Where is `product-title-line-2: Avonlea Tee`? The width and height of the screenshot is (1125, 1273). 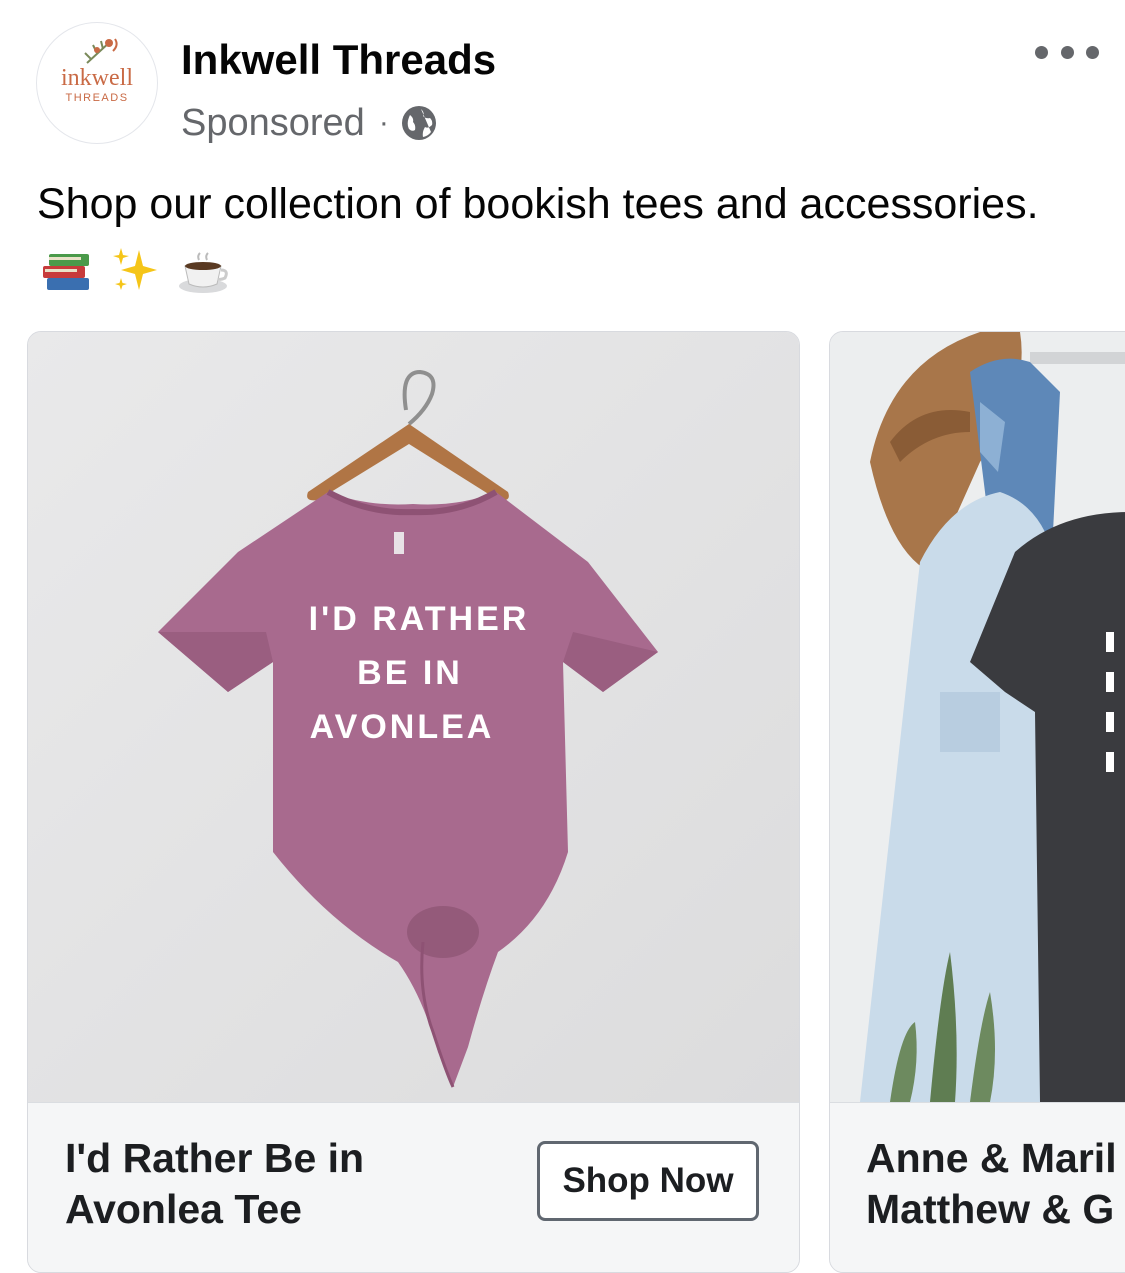 product-title-line-2: Avonlea Tee is located at coordinates (183, 1209).